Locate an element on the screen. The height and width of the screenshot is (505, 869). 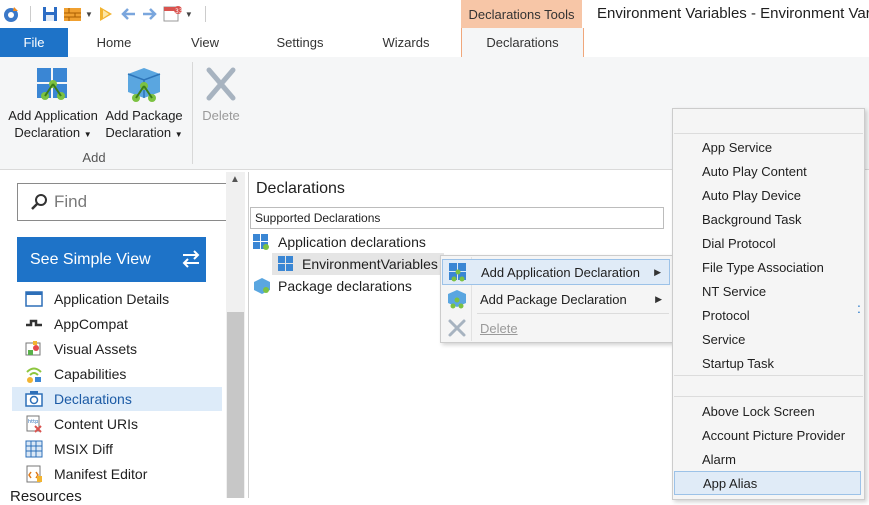
context-tab-group-header: Declarations Tools is located at coordinates (521, 14).